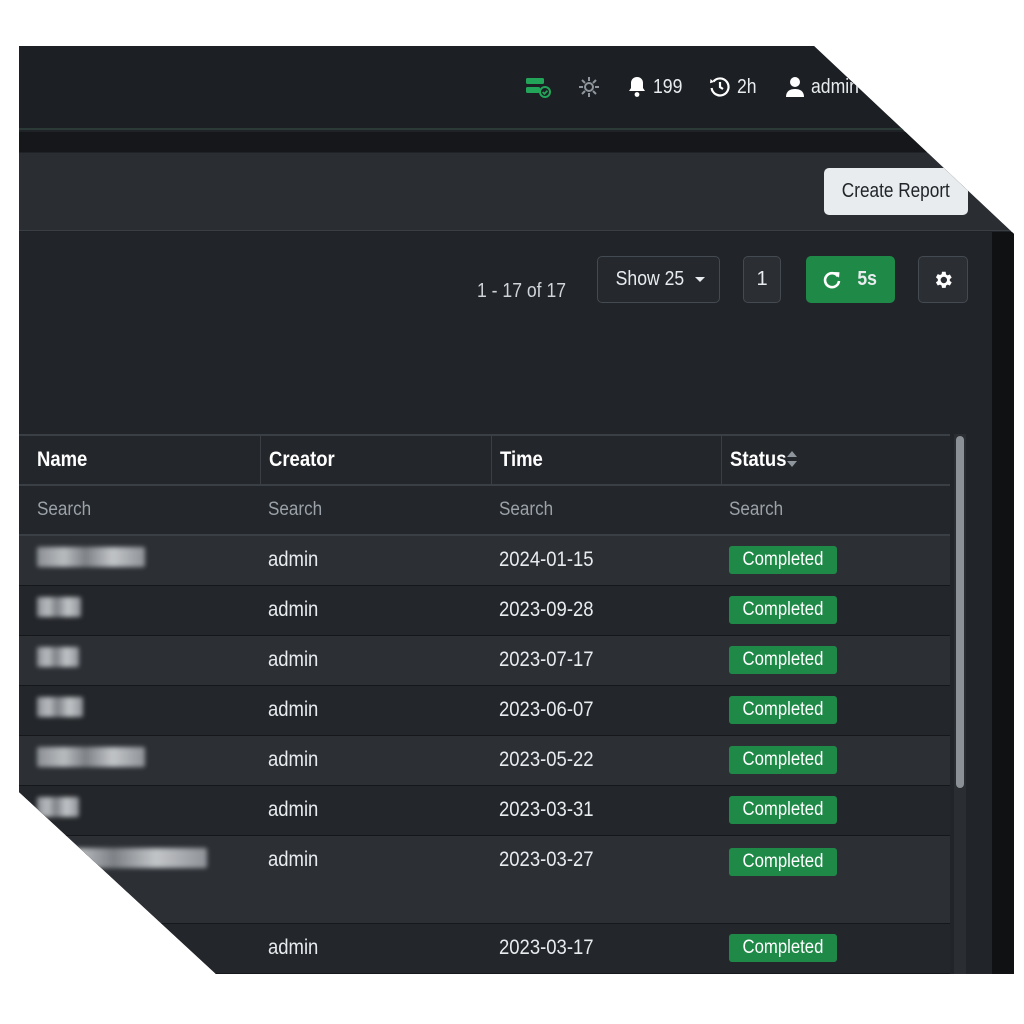  I want to click on create-report-button: Create Report, so click(896, 191).